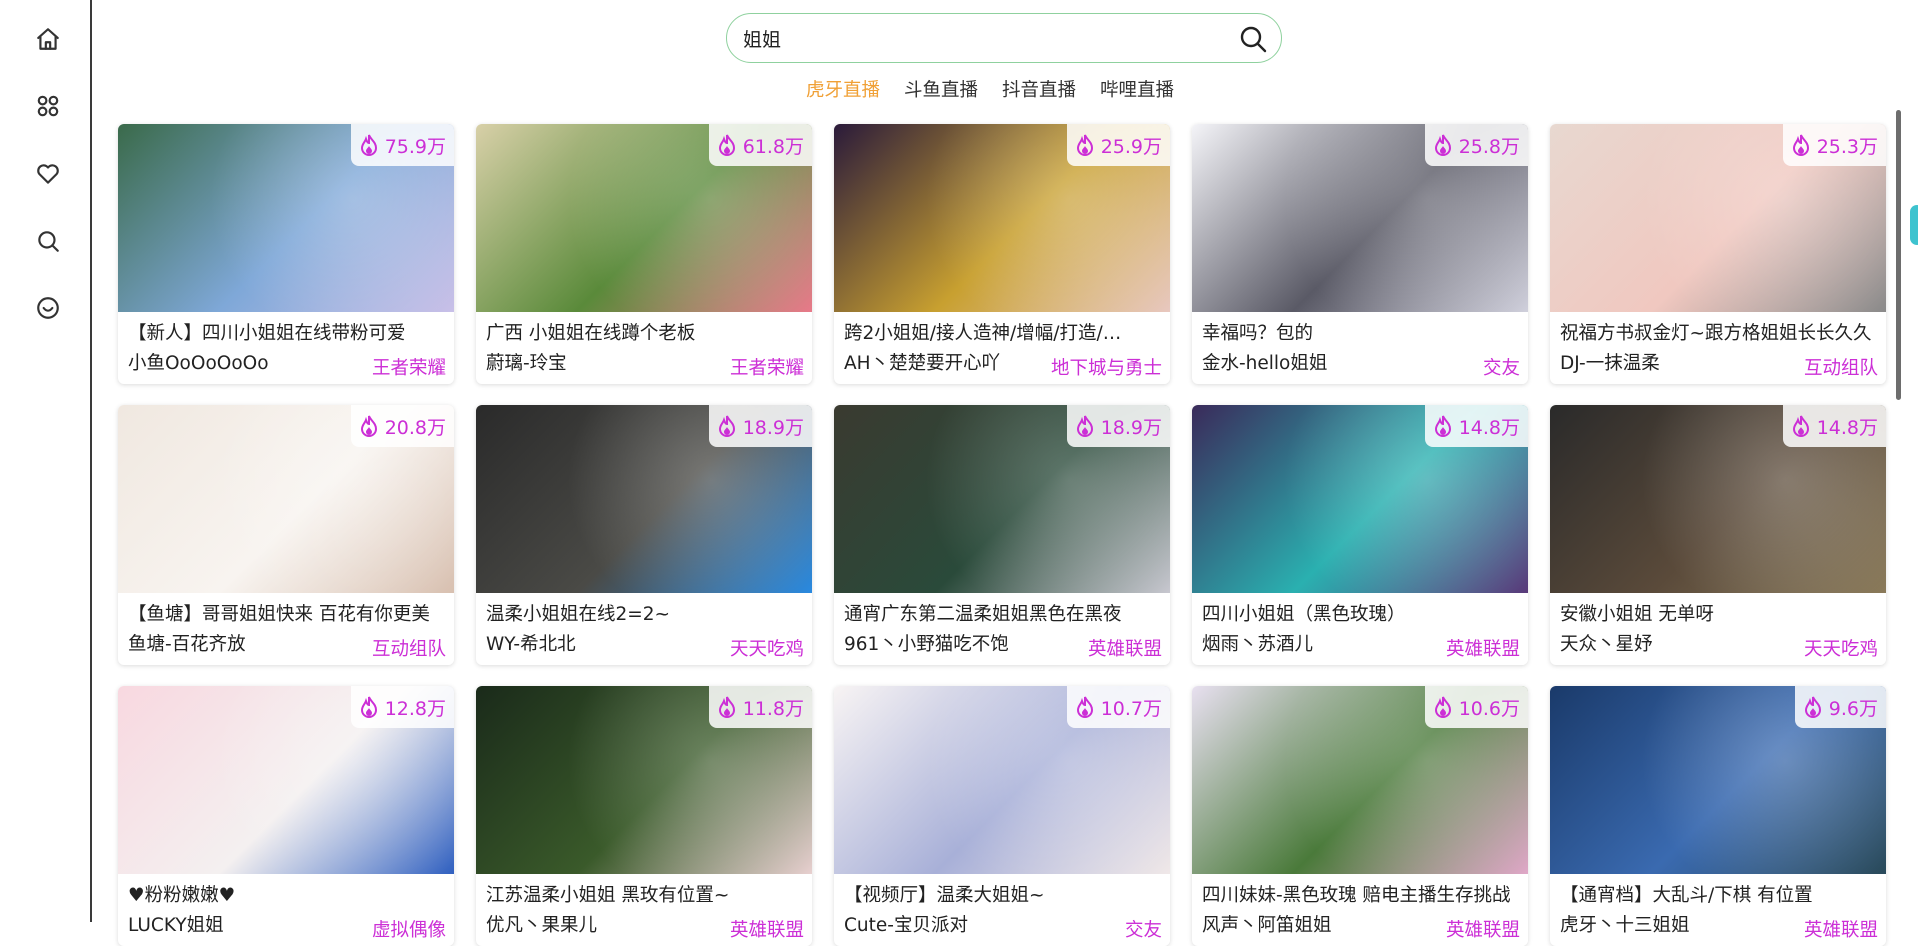  What do you see at coordinates (279, 614) in the screenshot?
I see `room-title: 【鱼塘】哥哥姐姐快来 百花有你更美` at bounding box center [279, 614].